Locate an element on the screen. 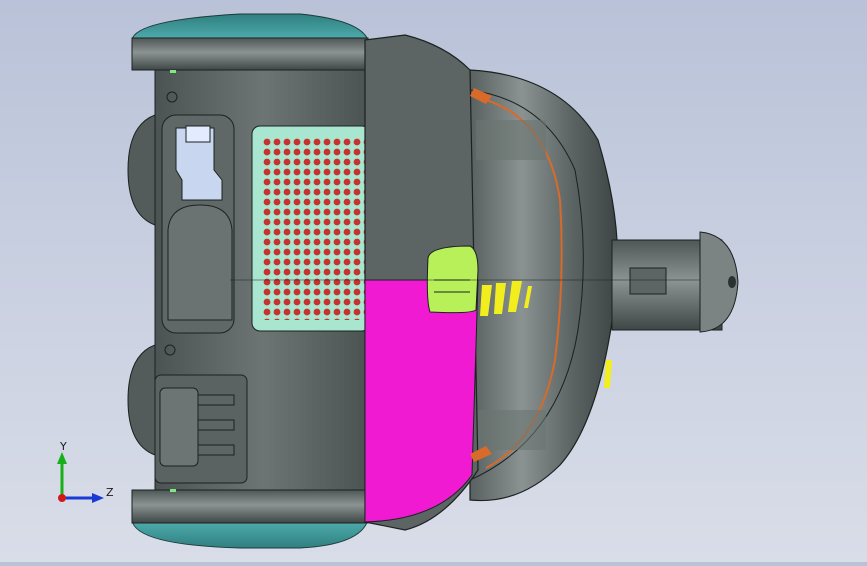  z-axis-label: Z is located at coordinates (110, 492).